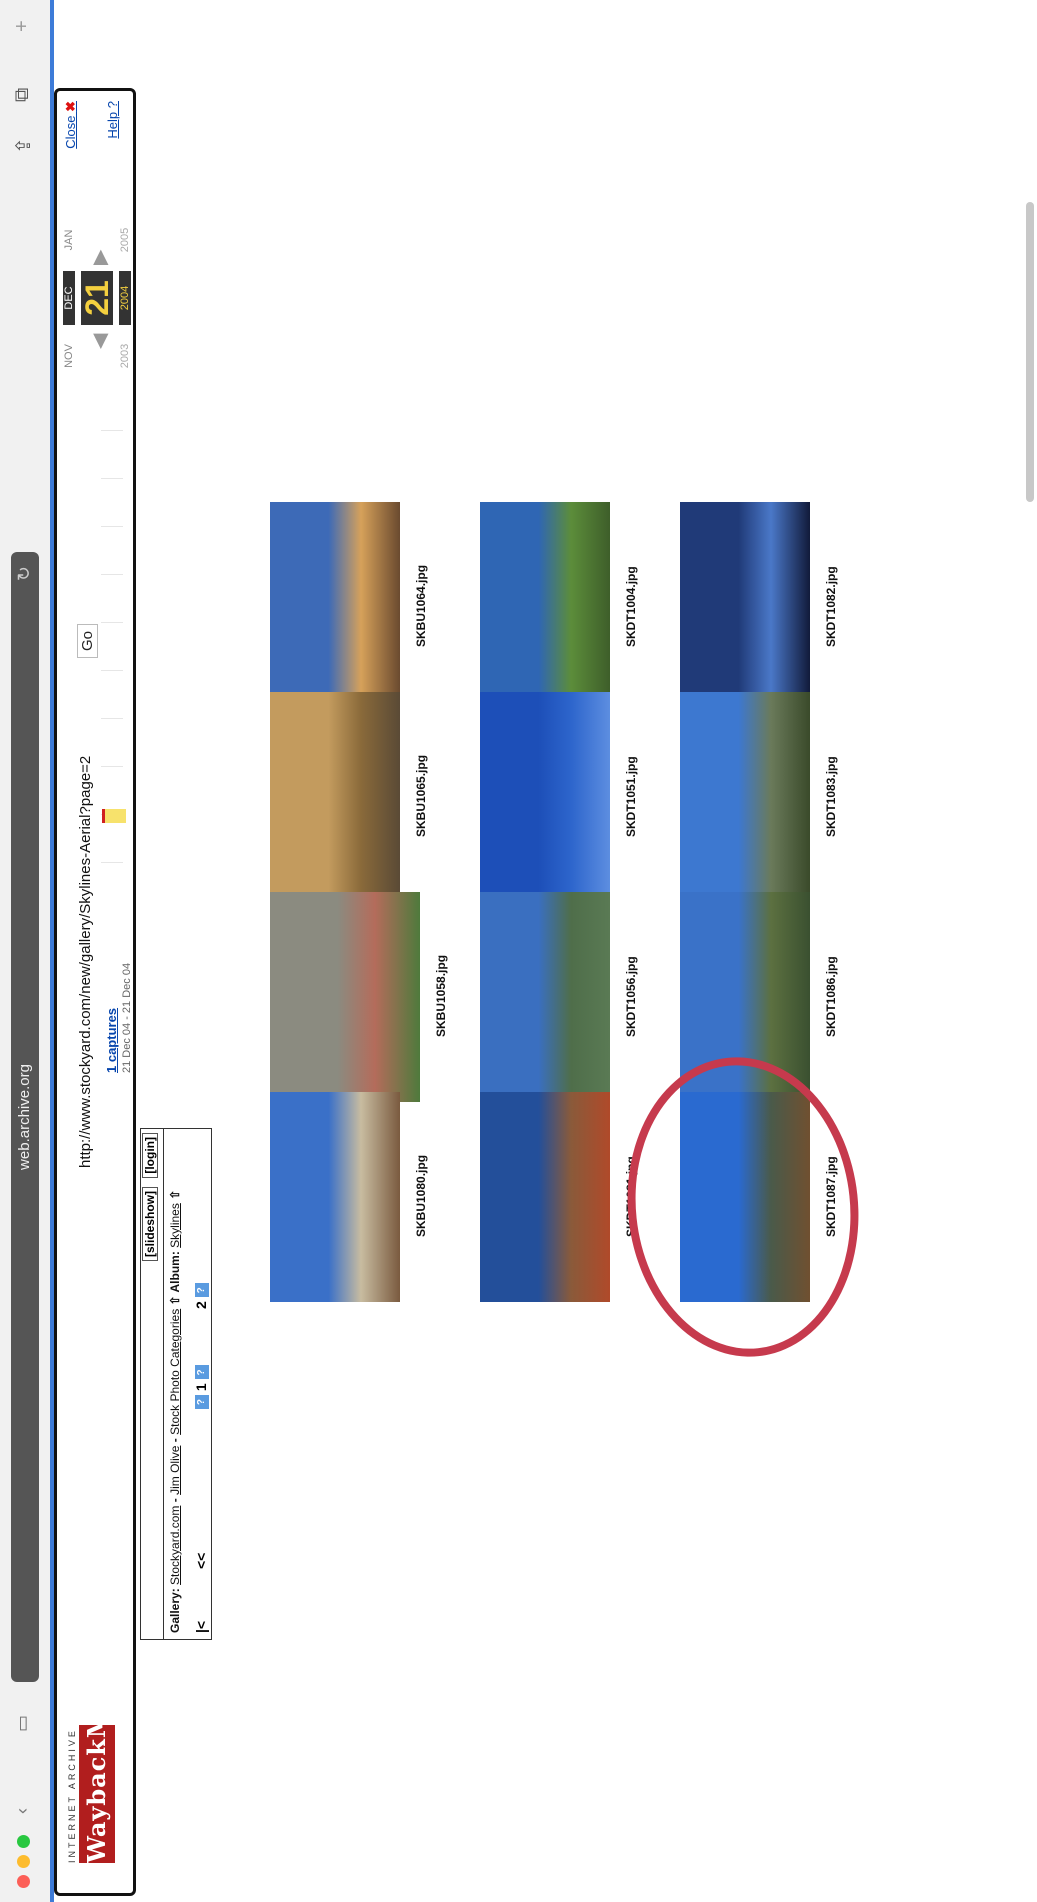 Image resolution: width=1037 pixels, height=1902 pixels. What do you see at coordinates (112, 623) in the screenshot?
I see `capture-timeline` at bounding box center [112, 623].